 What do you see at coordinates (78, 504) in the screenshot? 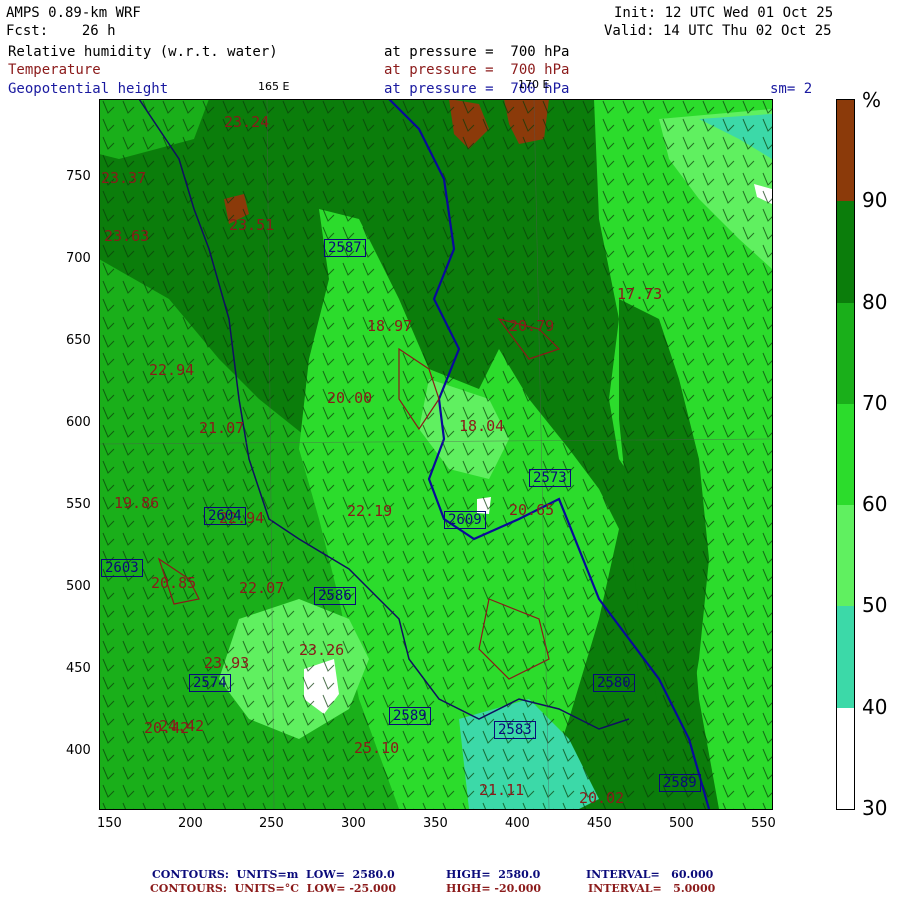
I see `y-tick: 550` at bounding box center [78, 504].